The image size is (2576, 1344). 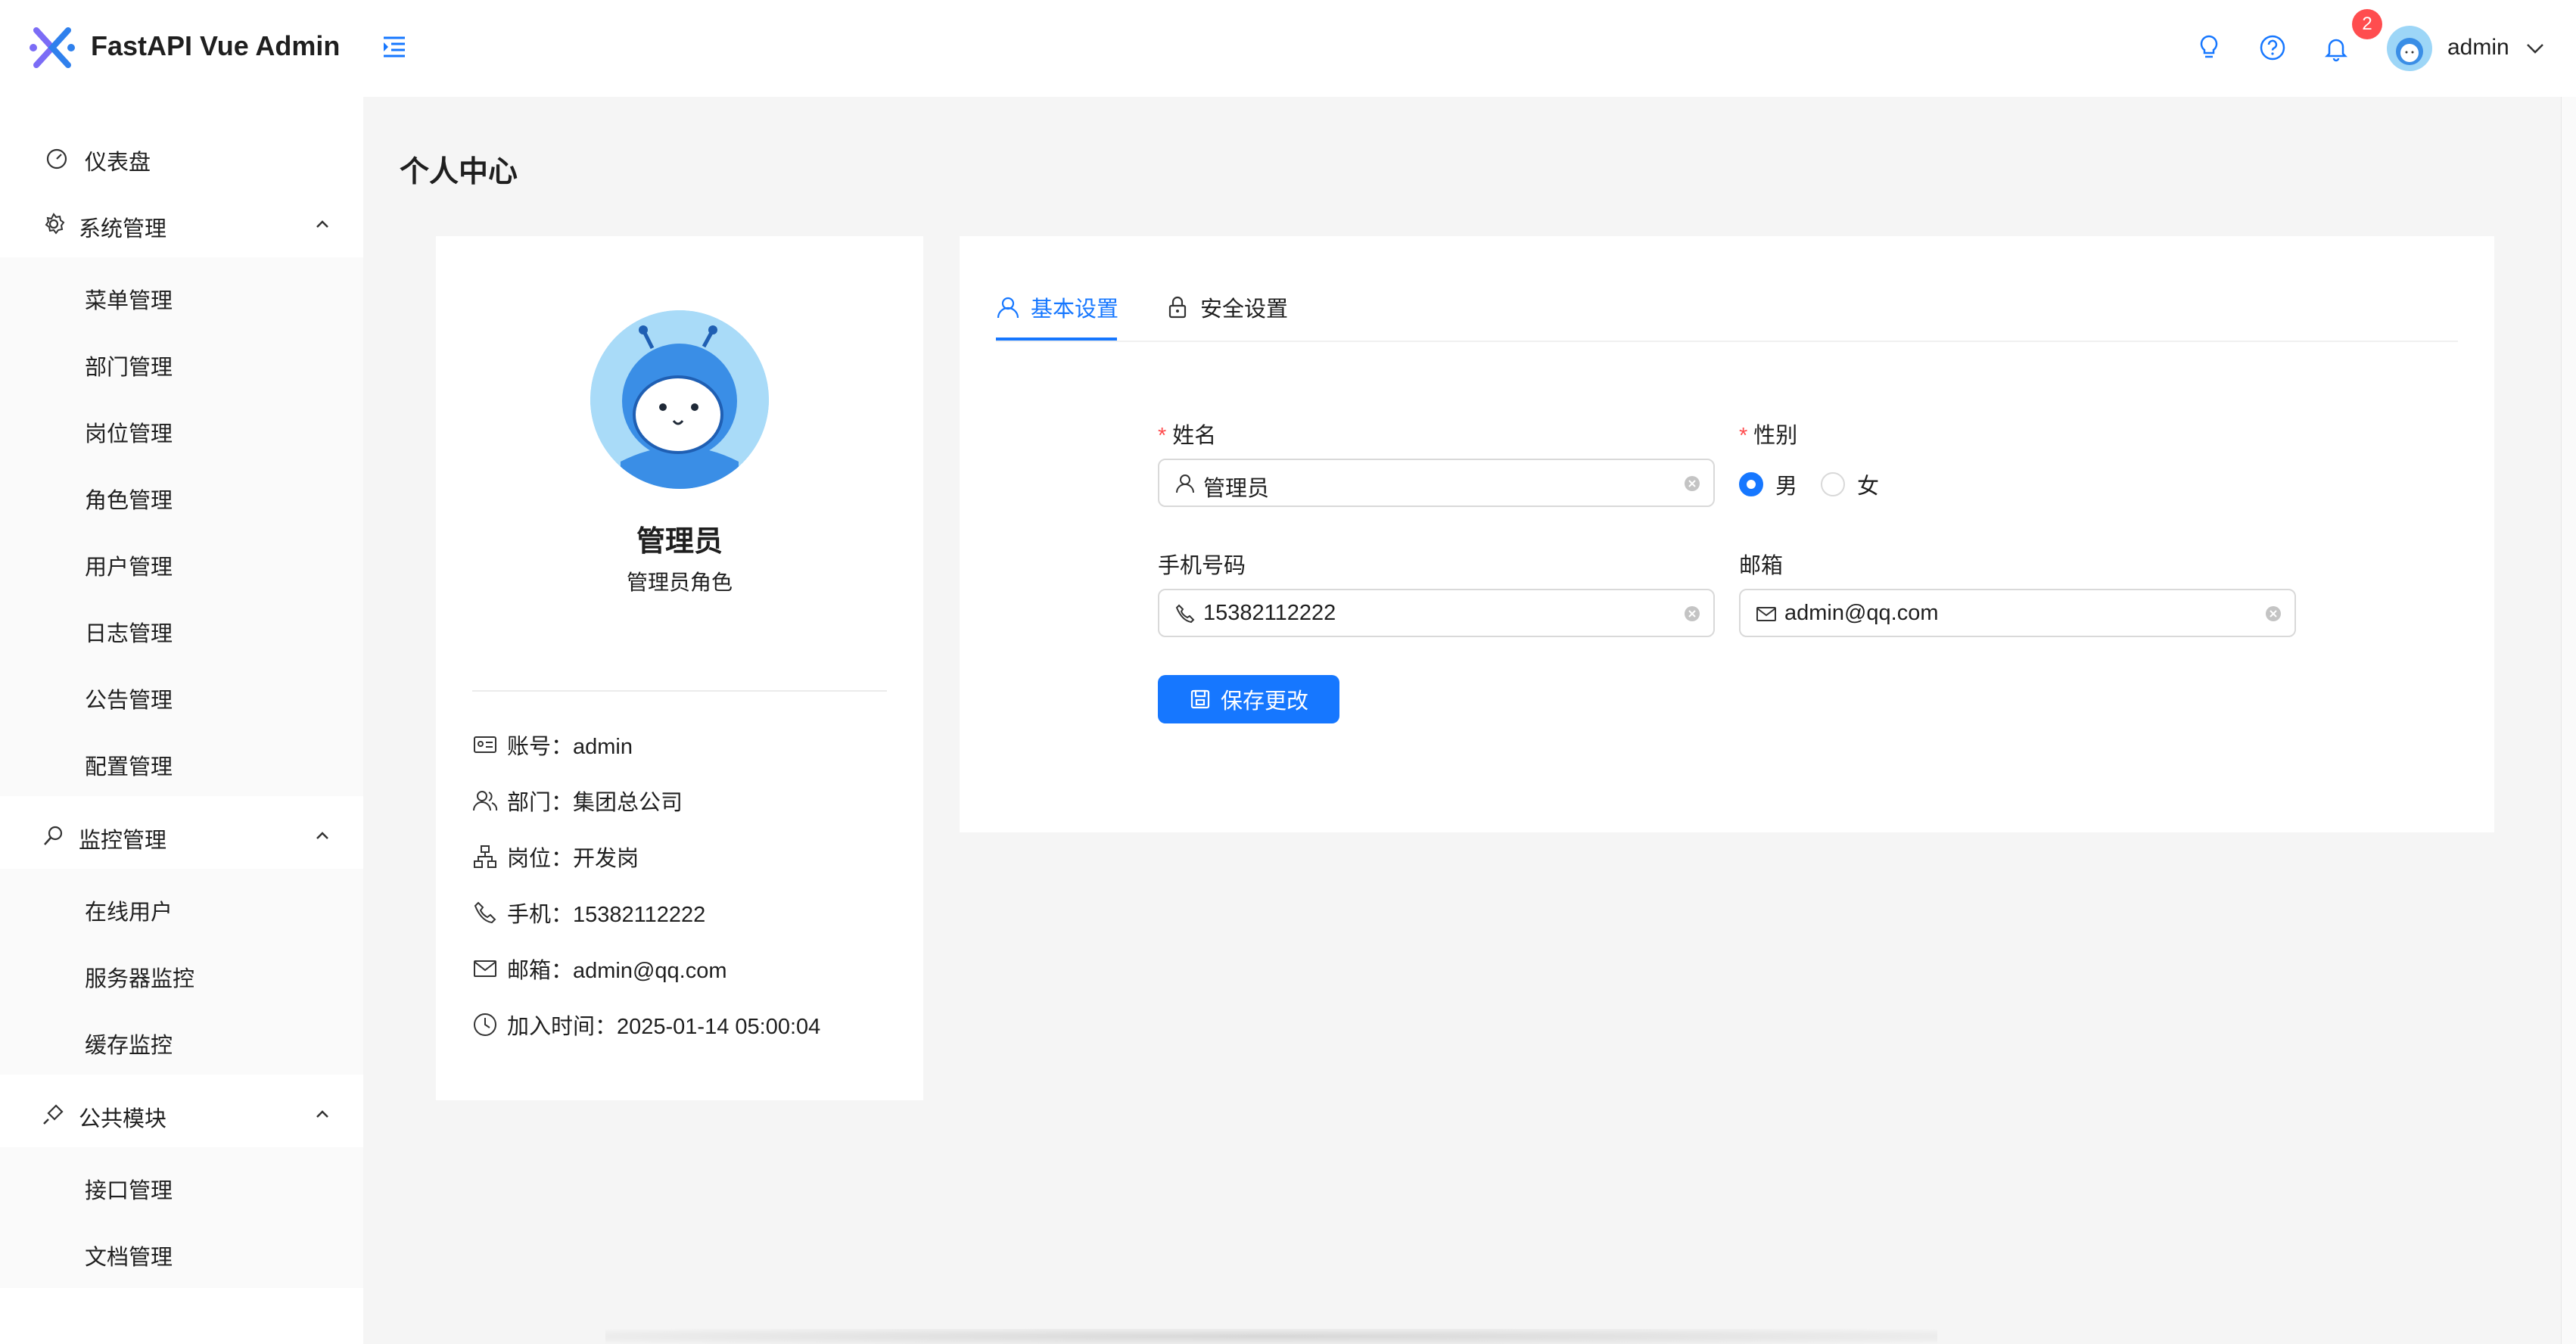 I want to click on info-email: 邮箱：admin@qq.com, so click(x=599, y=969).